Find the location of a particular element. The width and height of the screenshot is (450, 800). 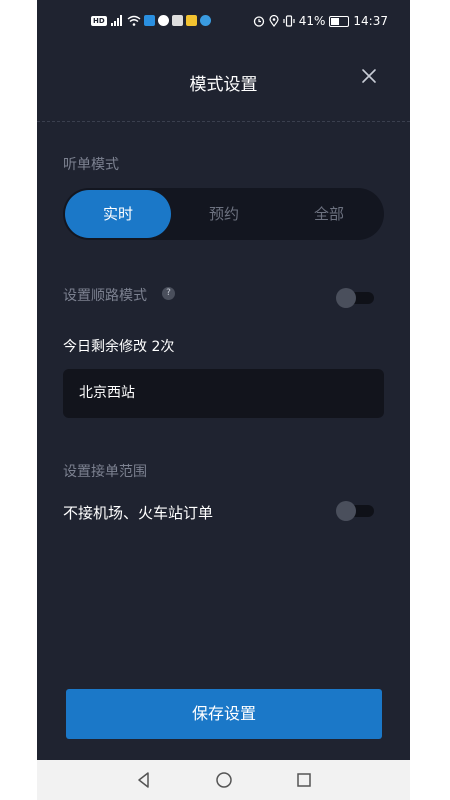

listen-mode-label: 听单模式 is located at coordinates (91, 165).